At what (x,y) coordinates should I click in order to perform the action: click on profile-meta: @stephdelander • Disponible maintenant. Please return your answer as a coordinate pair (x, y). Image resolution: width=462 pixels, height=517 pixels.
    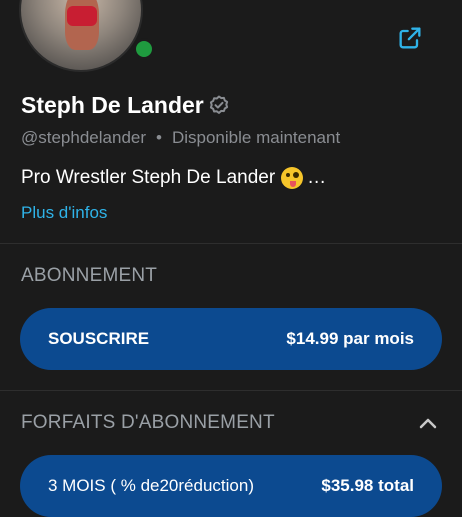
    Looking at the image, I should click on (180, 138).